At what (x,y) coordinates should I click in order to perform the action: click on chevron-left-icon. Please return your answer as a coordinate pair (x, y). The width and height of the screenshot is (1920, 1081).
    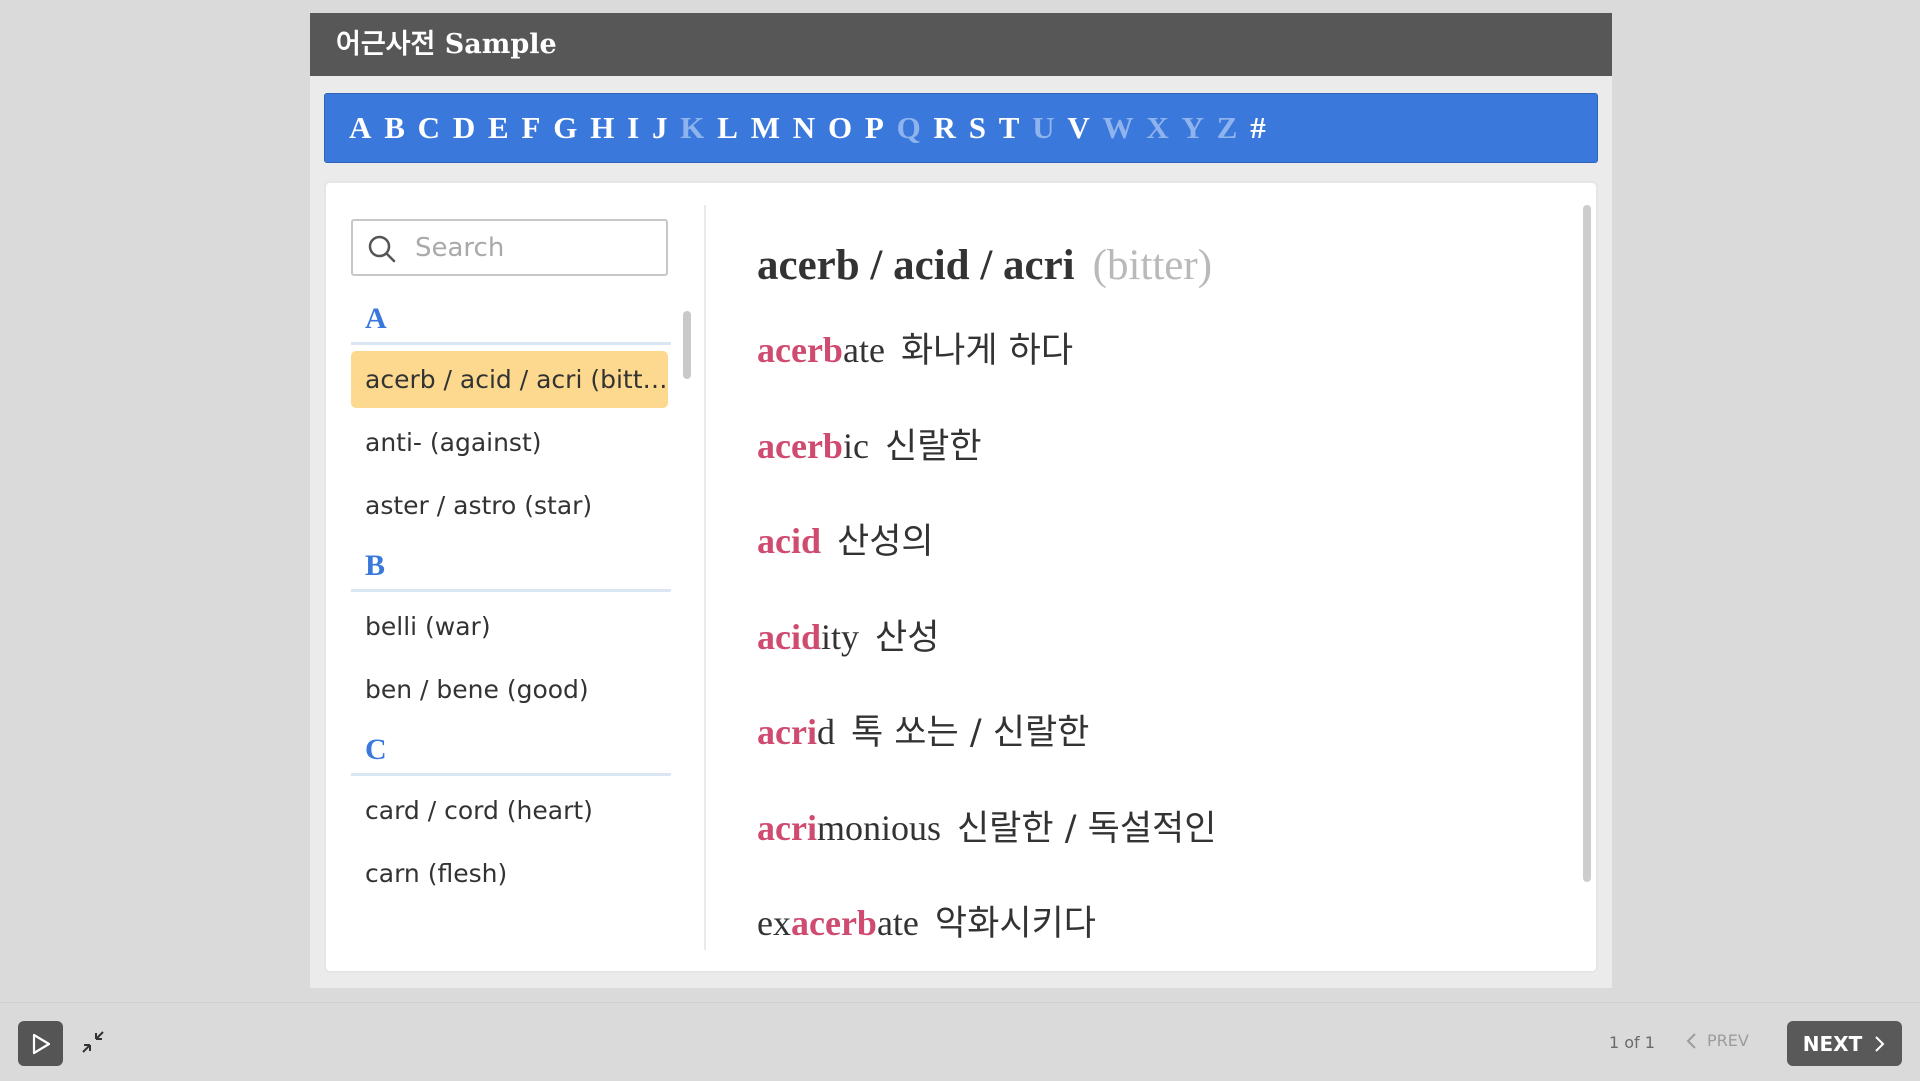
    Looking at the image, I should click on (1691, 1040).